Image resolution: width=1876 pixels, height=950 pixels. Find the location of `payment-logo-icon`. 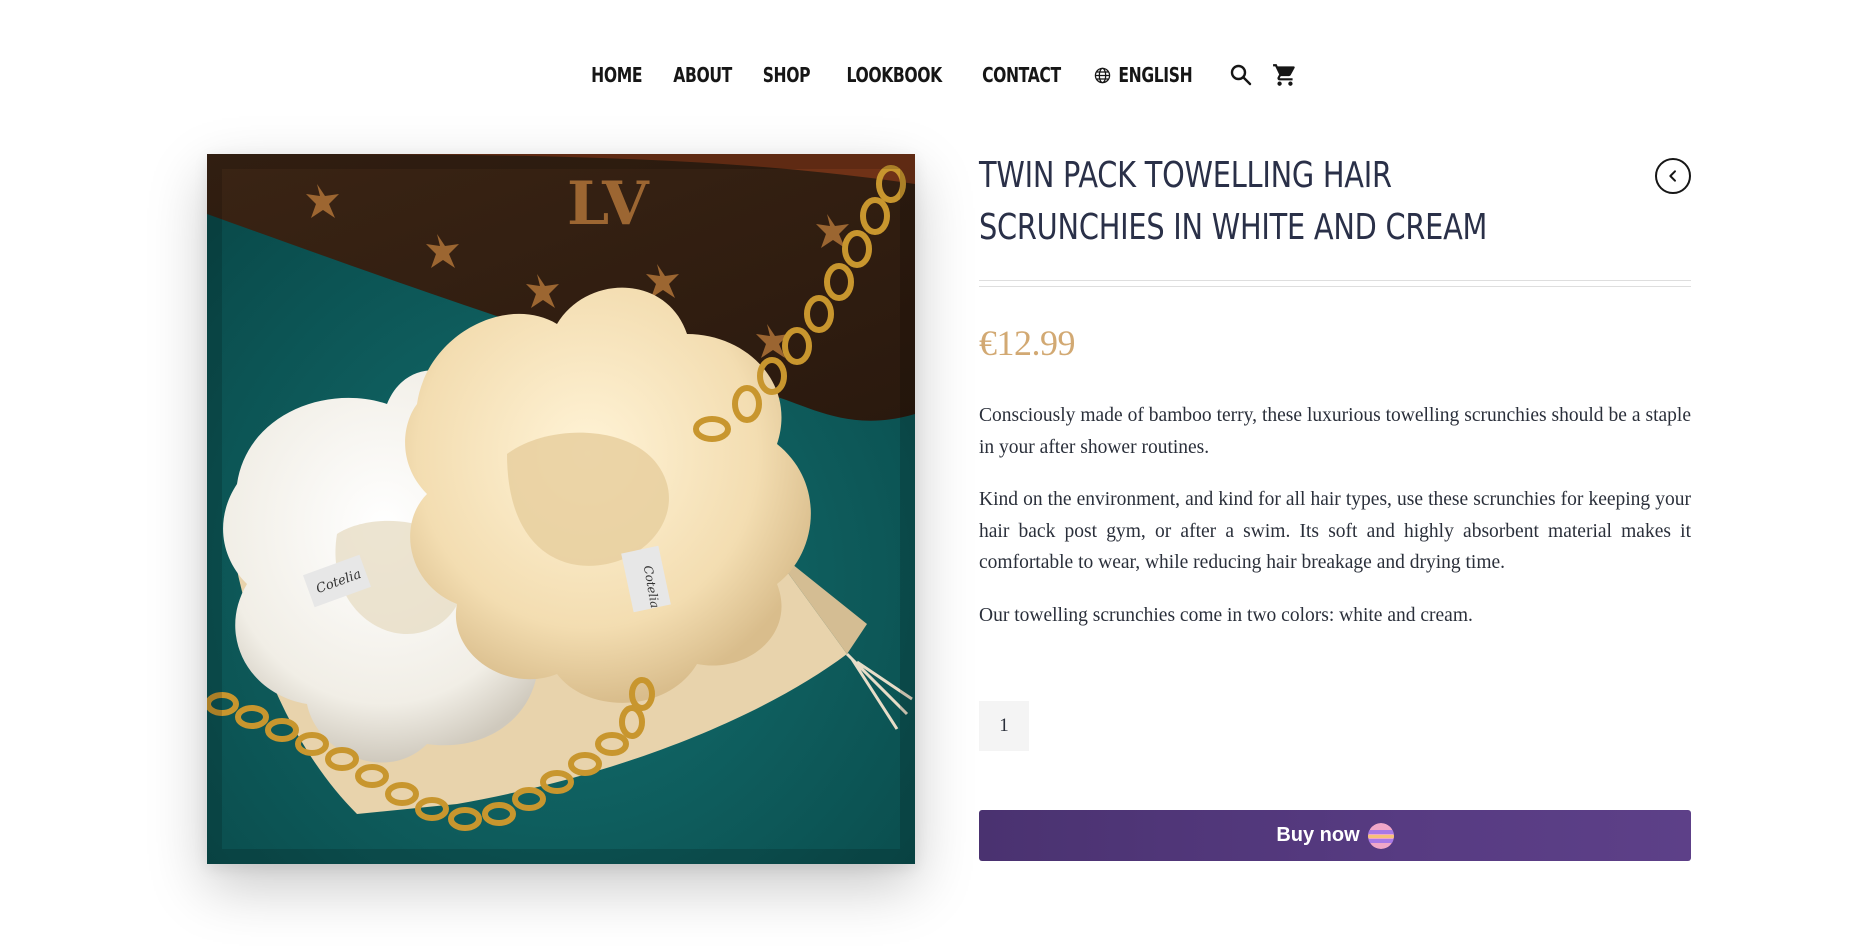

payment-logo-icon is located at coordinates (1380, 835).